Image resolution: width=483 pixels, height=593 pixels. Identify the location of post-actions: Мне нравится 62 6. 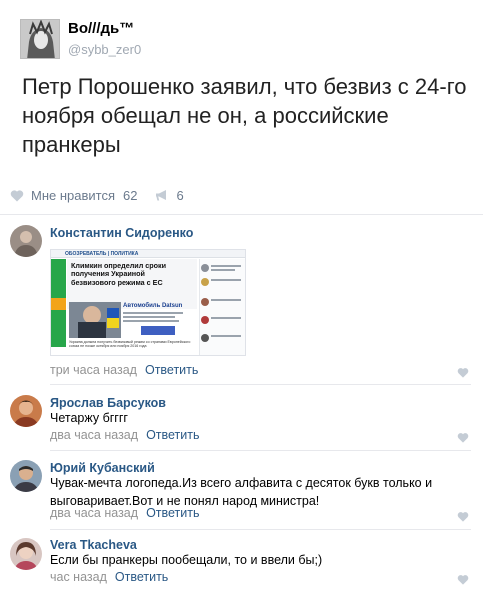
(97, 195).